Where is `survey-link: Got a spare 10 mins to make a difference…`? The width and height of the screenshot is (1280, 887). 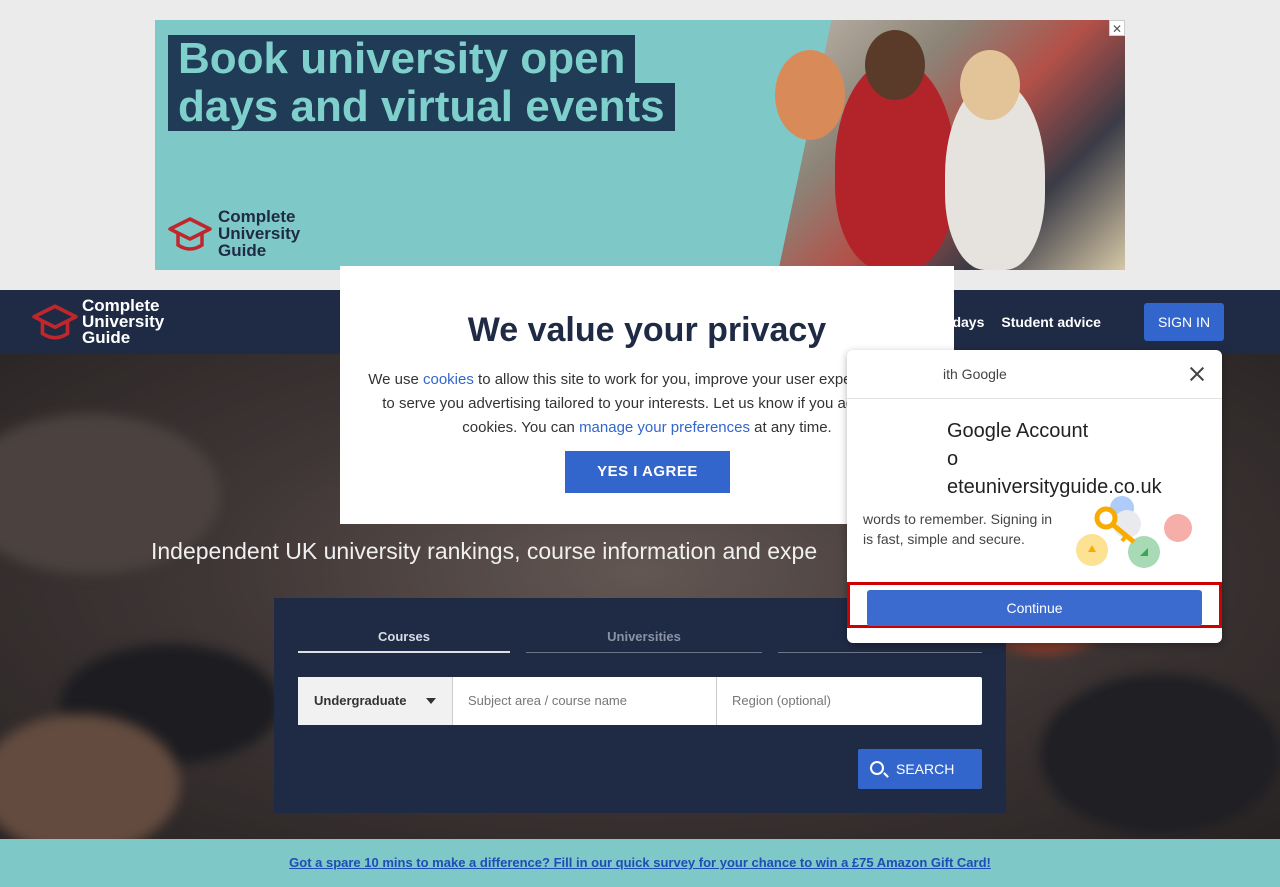 survey-link: Got a spare 10 mins to make a difference… is located at coordinates (640, 862).